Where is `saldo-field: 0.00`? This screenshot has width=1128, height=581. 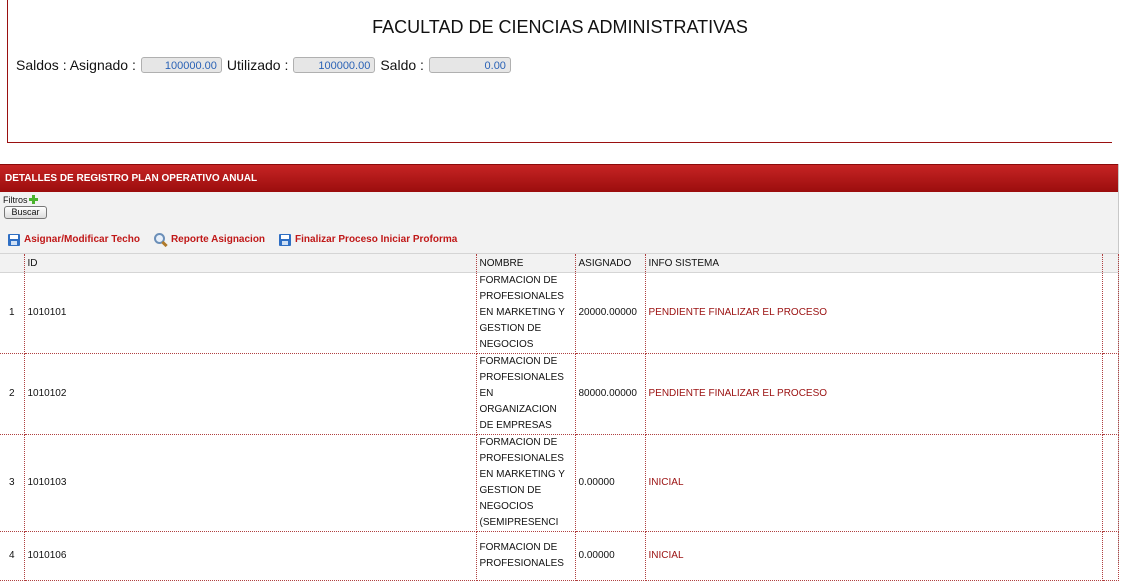 saldo-field: 0.00 is located at coordinates (469, 65).